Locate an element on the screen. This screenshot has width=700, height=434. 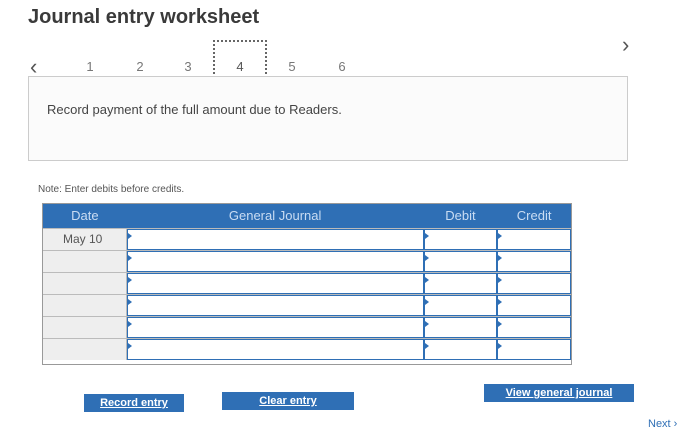
next-button: Next › is located at coordinates (662, 424).